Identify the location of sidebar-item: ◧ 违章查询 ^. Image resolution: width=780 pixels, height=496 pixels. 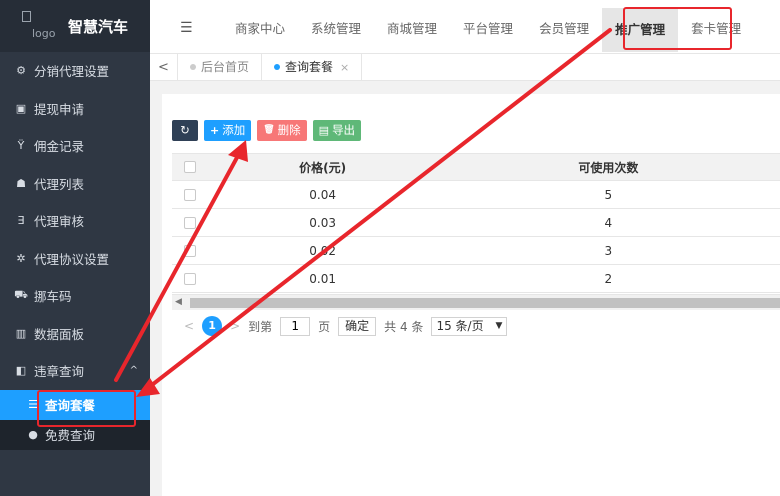
(75, 371).